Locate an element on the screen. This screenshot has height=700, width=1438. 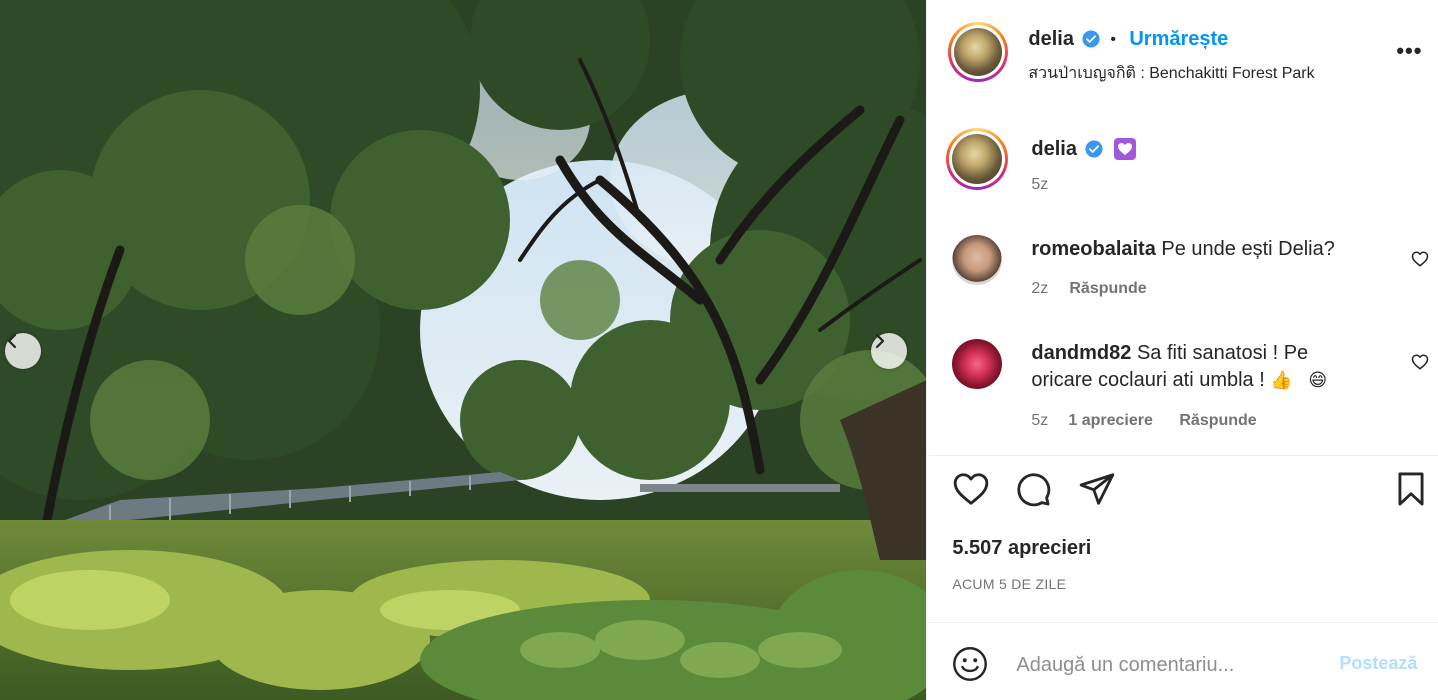
commenter-avatar-romeobalaita is located at coordinates (977, 260).